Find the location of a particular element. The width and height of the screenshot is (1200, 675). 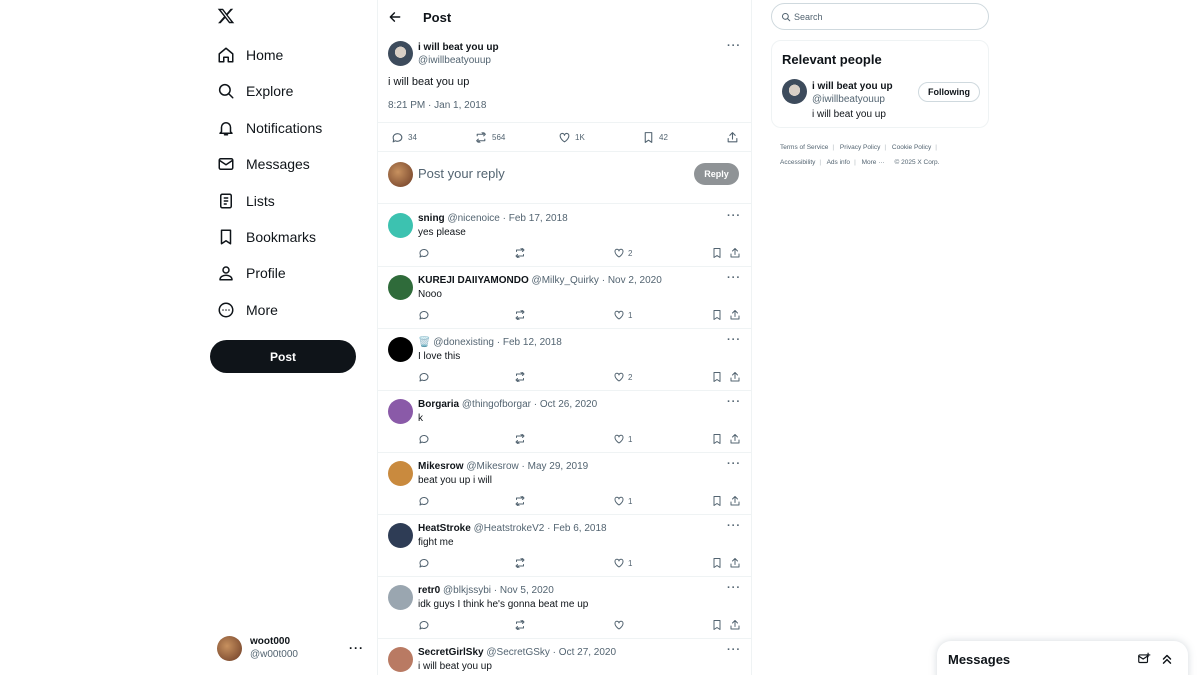

reply-date: Feb 17, 2018 is located at coordinates (538, 218).